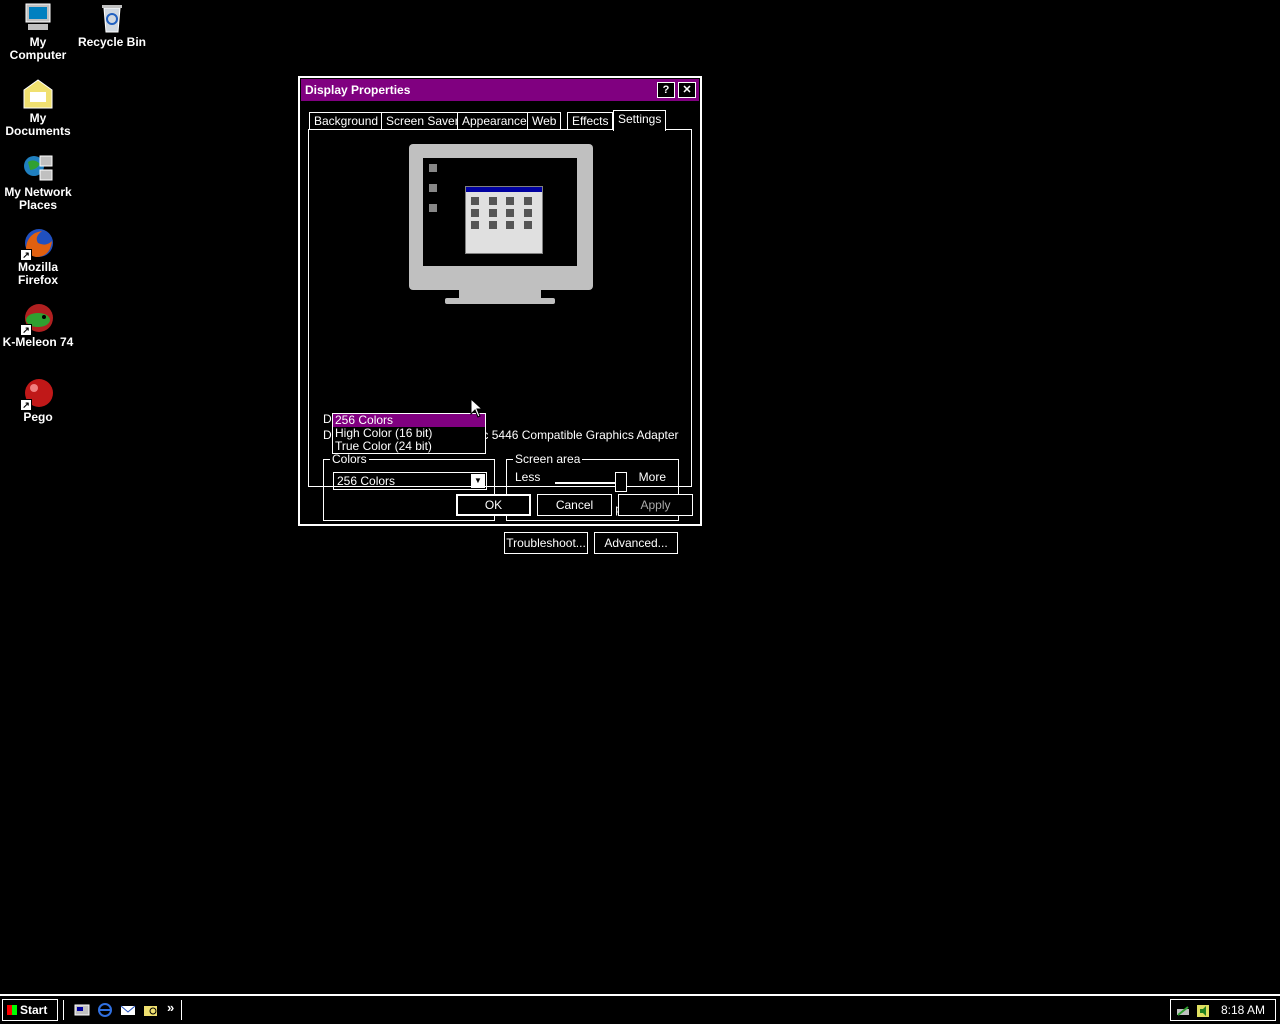 Image resolution: width=1280 pixels, height=1024 pixels. Describe the element at coordinates (128, 1010) in the screenshot. I see `outlook-express-icon` at that location.